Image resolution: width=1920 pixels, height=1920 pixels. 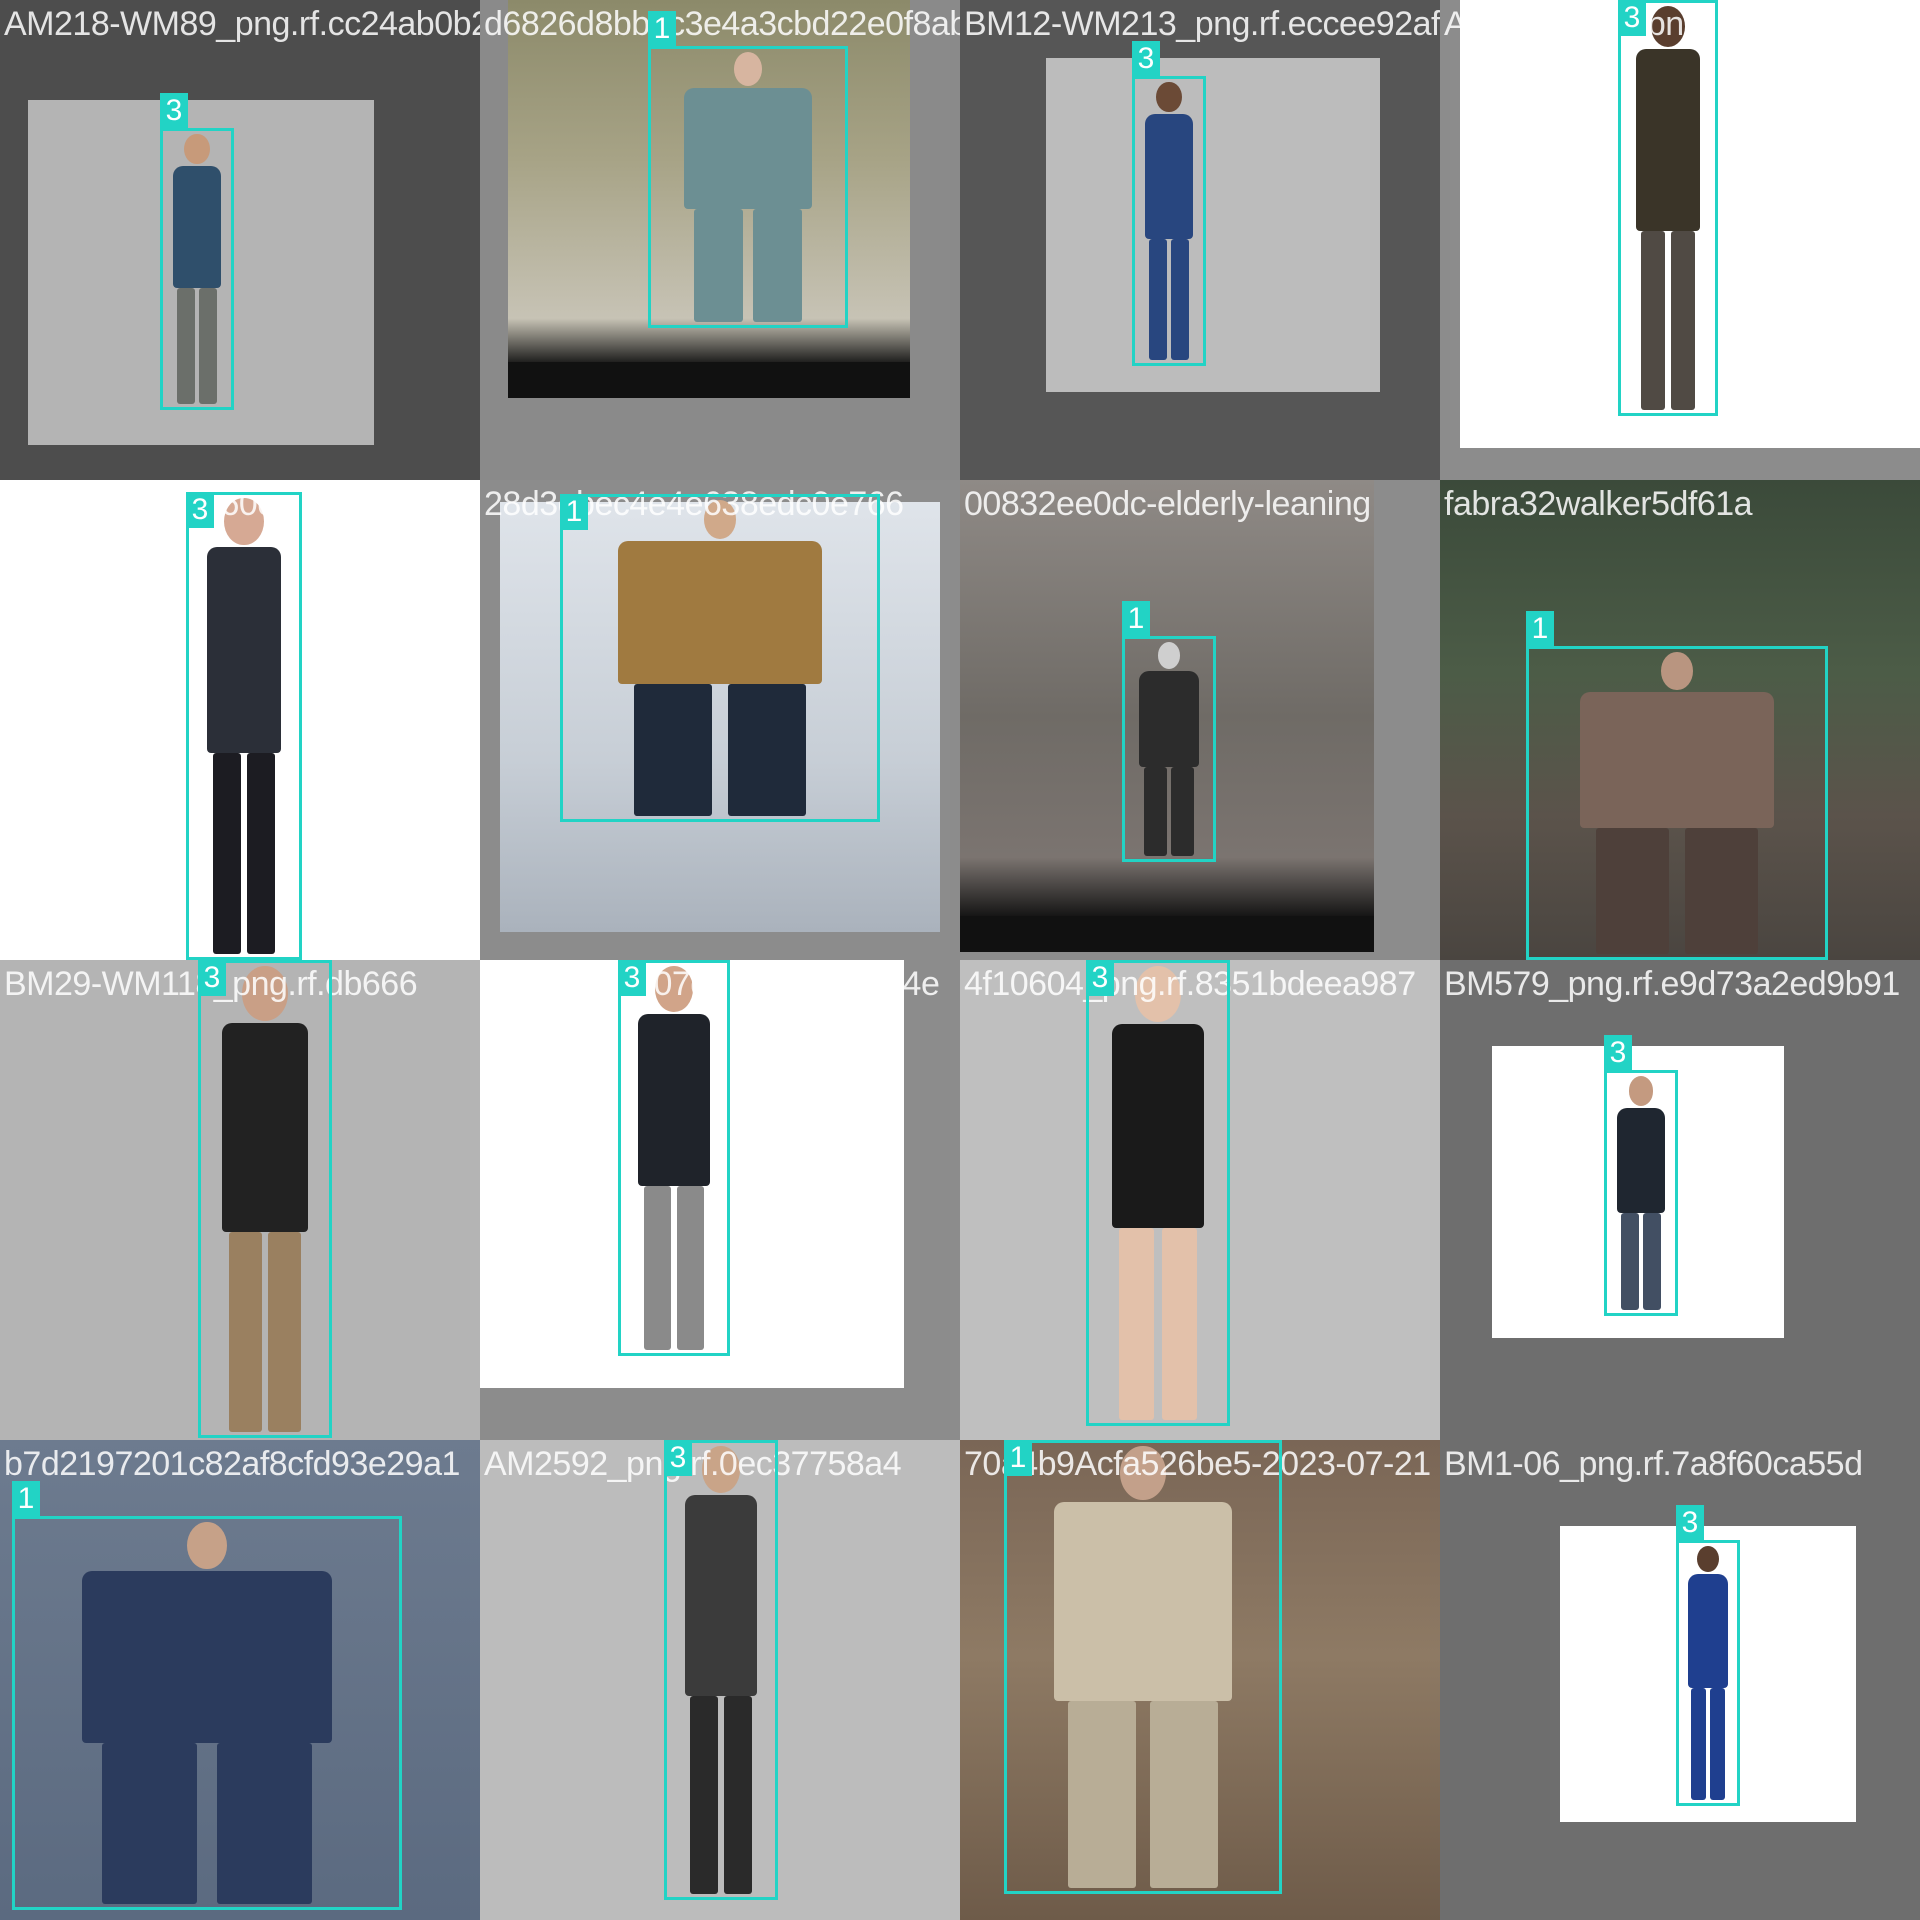 I want to click on image-filename: BM1-06_png.rf.7a8f60ca55d, so click(x=1653, y=1464).